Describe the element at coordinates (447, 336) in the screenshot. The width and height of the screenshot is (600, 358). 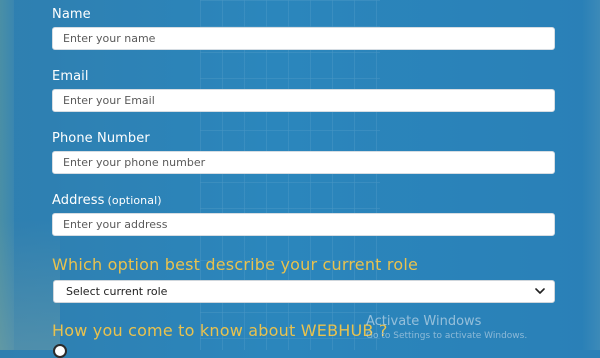
I see `activate-windows-subtitle: Go to Settings to activate Windows.` at that location.